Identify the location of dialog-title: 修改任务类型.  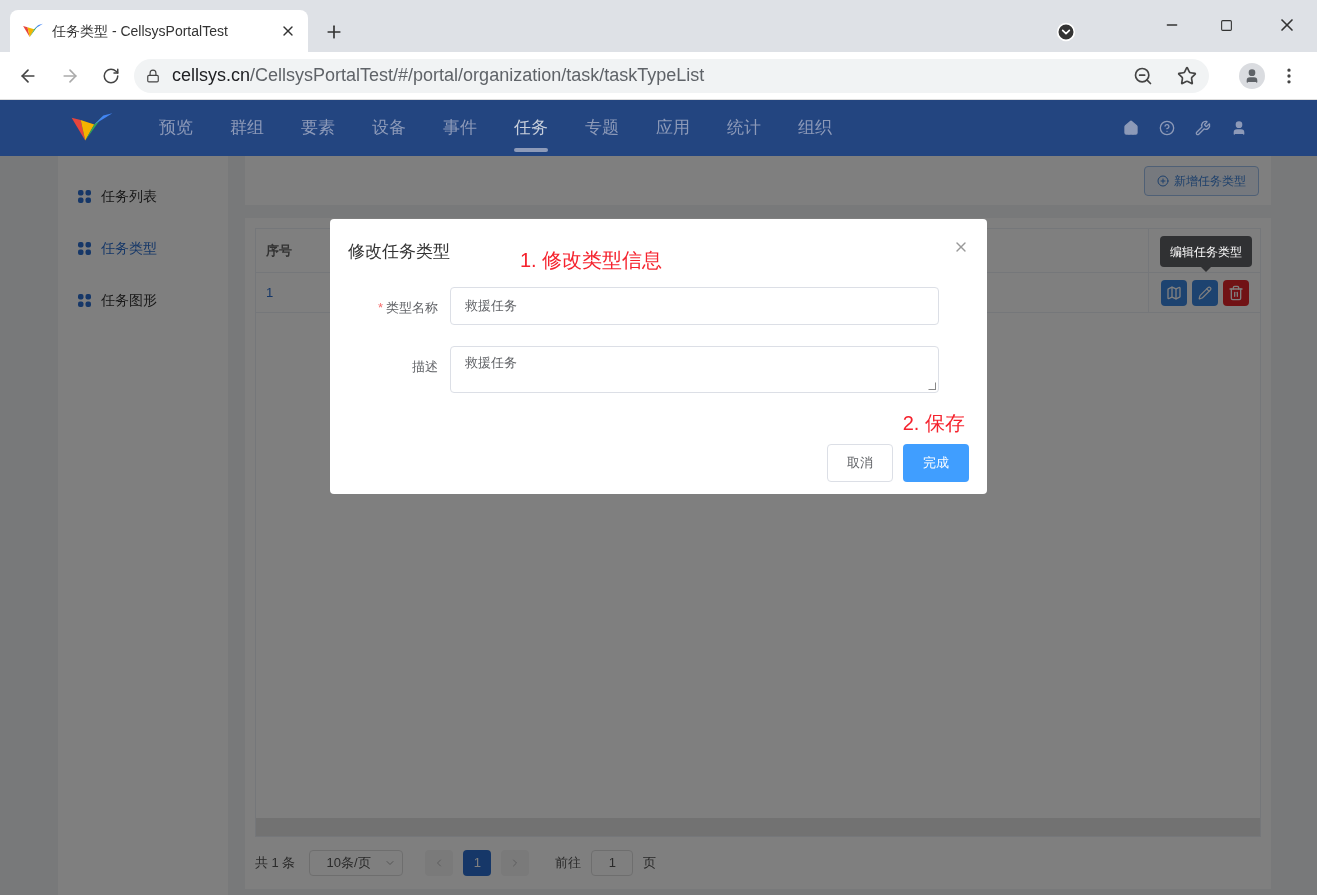
(399, 252).